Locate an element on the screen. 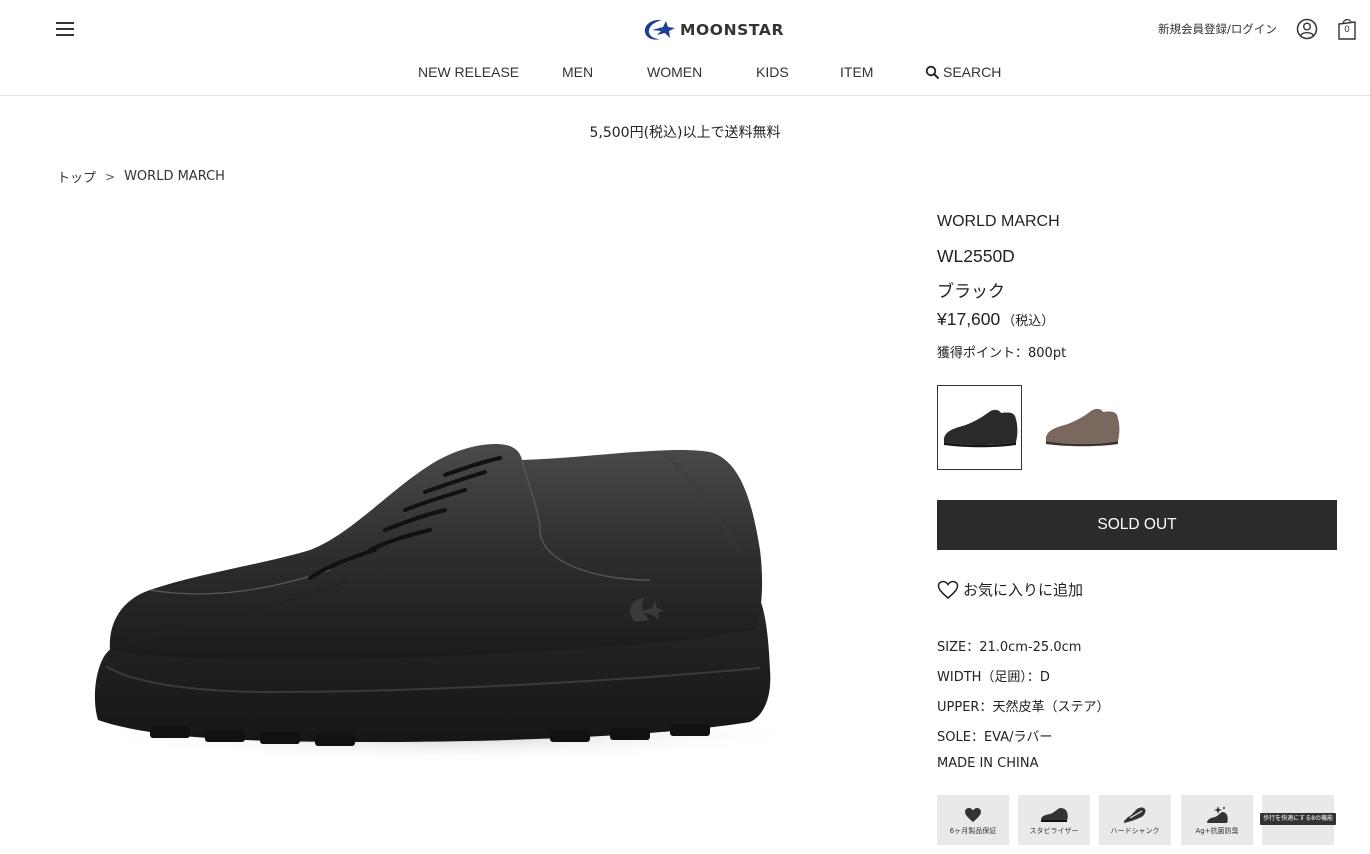 This screenshot has height=854, width=1370. color-swatch-bronze is located at coordinates (1082, 427).